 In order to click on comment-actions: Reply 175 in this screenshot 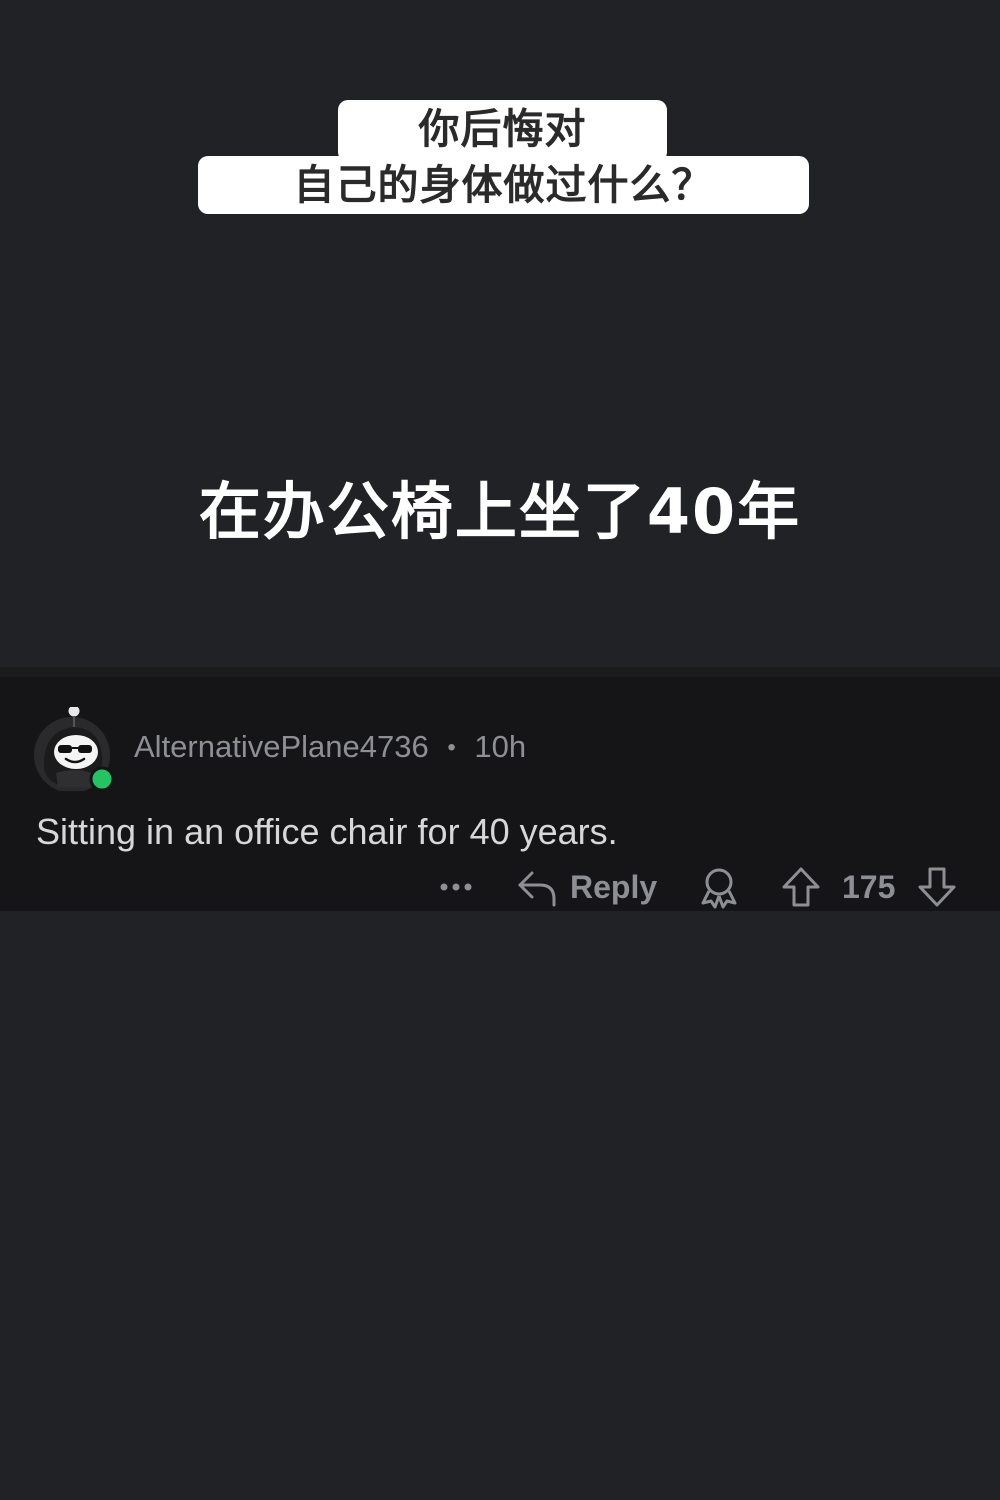, I will do `click(500, 889)`.